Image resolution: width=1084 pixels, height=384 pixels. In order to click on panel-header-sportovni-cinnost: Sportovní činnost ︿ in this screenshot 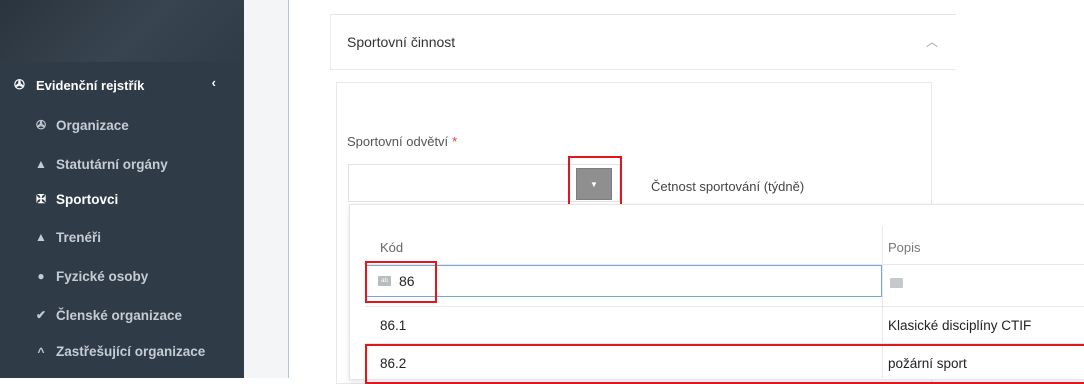, I will do `click(643, 42)`.